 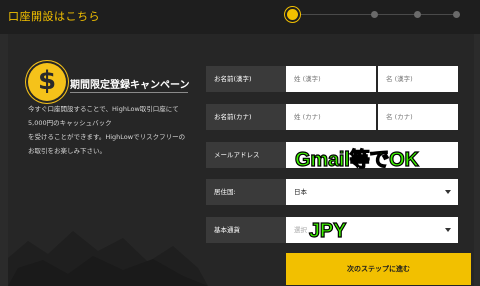 I want to click on promo-line: 5,000円のキャッシュバック, so click(x=70, y=123).